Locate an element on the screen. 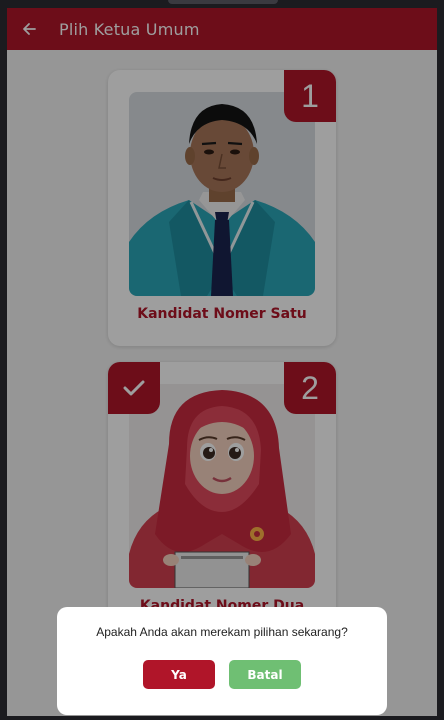  status-bar is located at coordinates (222, 4).